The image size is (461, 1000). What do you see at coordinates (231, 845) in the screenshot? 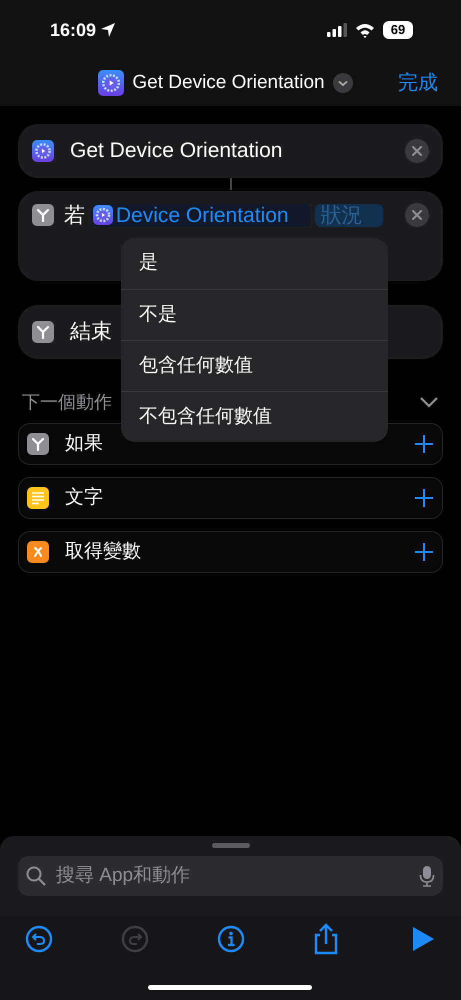
I see `sheet-grabber` at bounding box center [231, 845].